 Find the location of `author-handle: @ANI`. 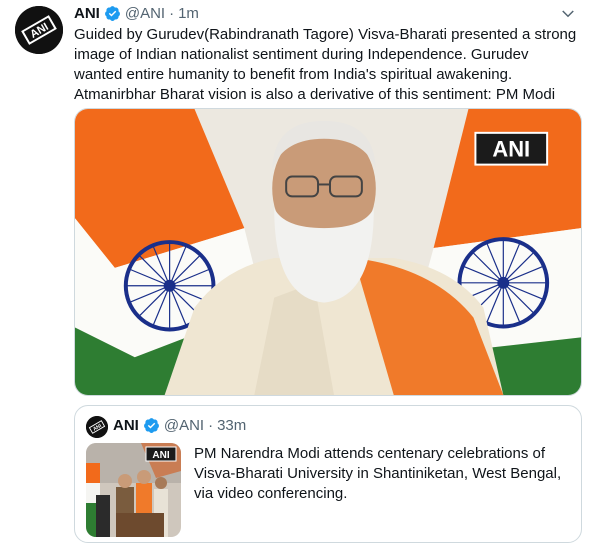

author-handle: @ANI is located at coordinates (145, 13).